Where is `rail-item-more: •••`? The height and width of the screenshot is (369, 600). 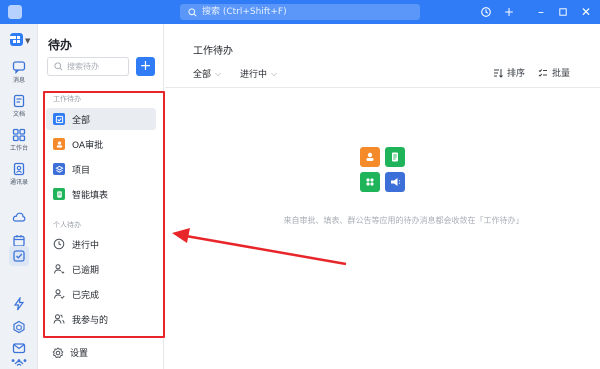
rail-item-more: ••• is located at coordinates (19, 357).